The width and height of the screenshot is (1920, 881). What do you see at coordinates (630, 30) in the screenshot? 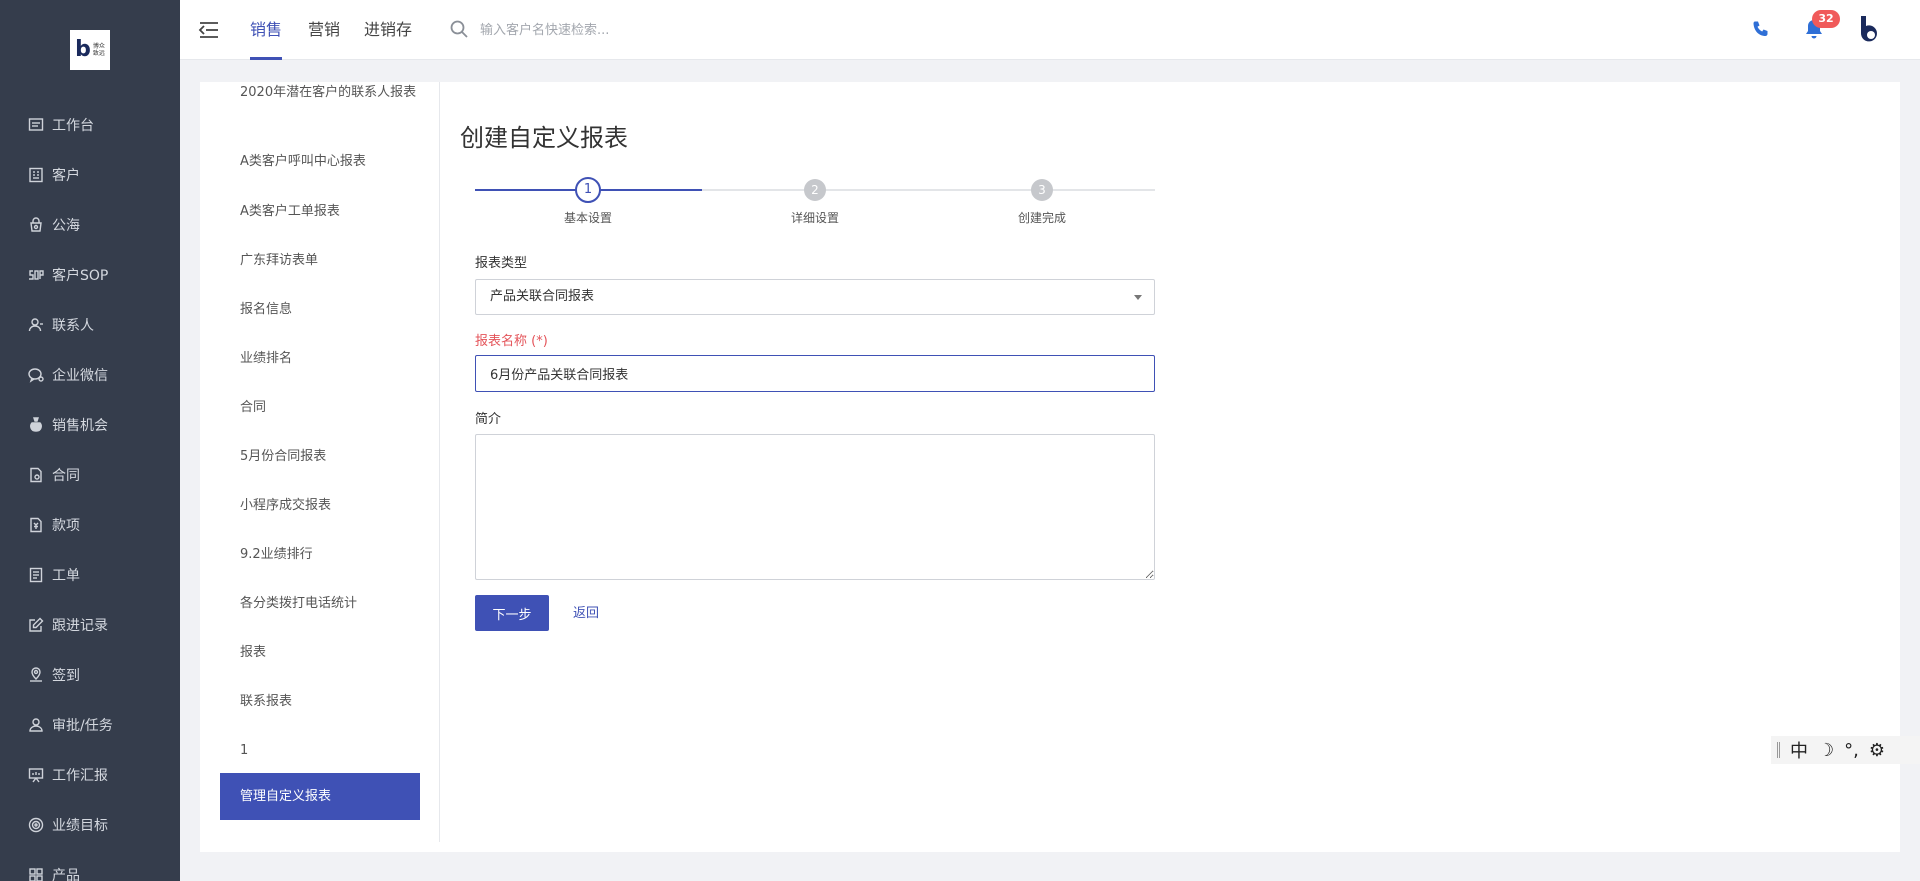
I see `customer-search-input` at bounding box center [630, 30].